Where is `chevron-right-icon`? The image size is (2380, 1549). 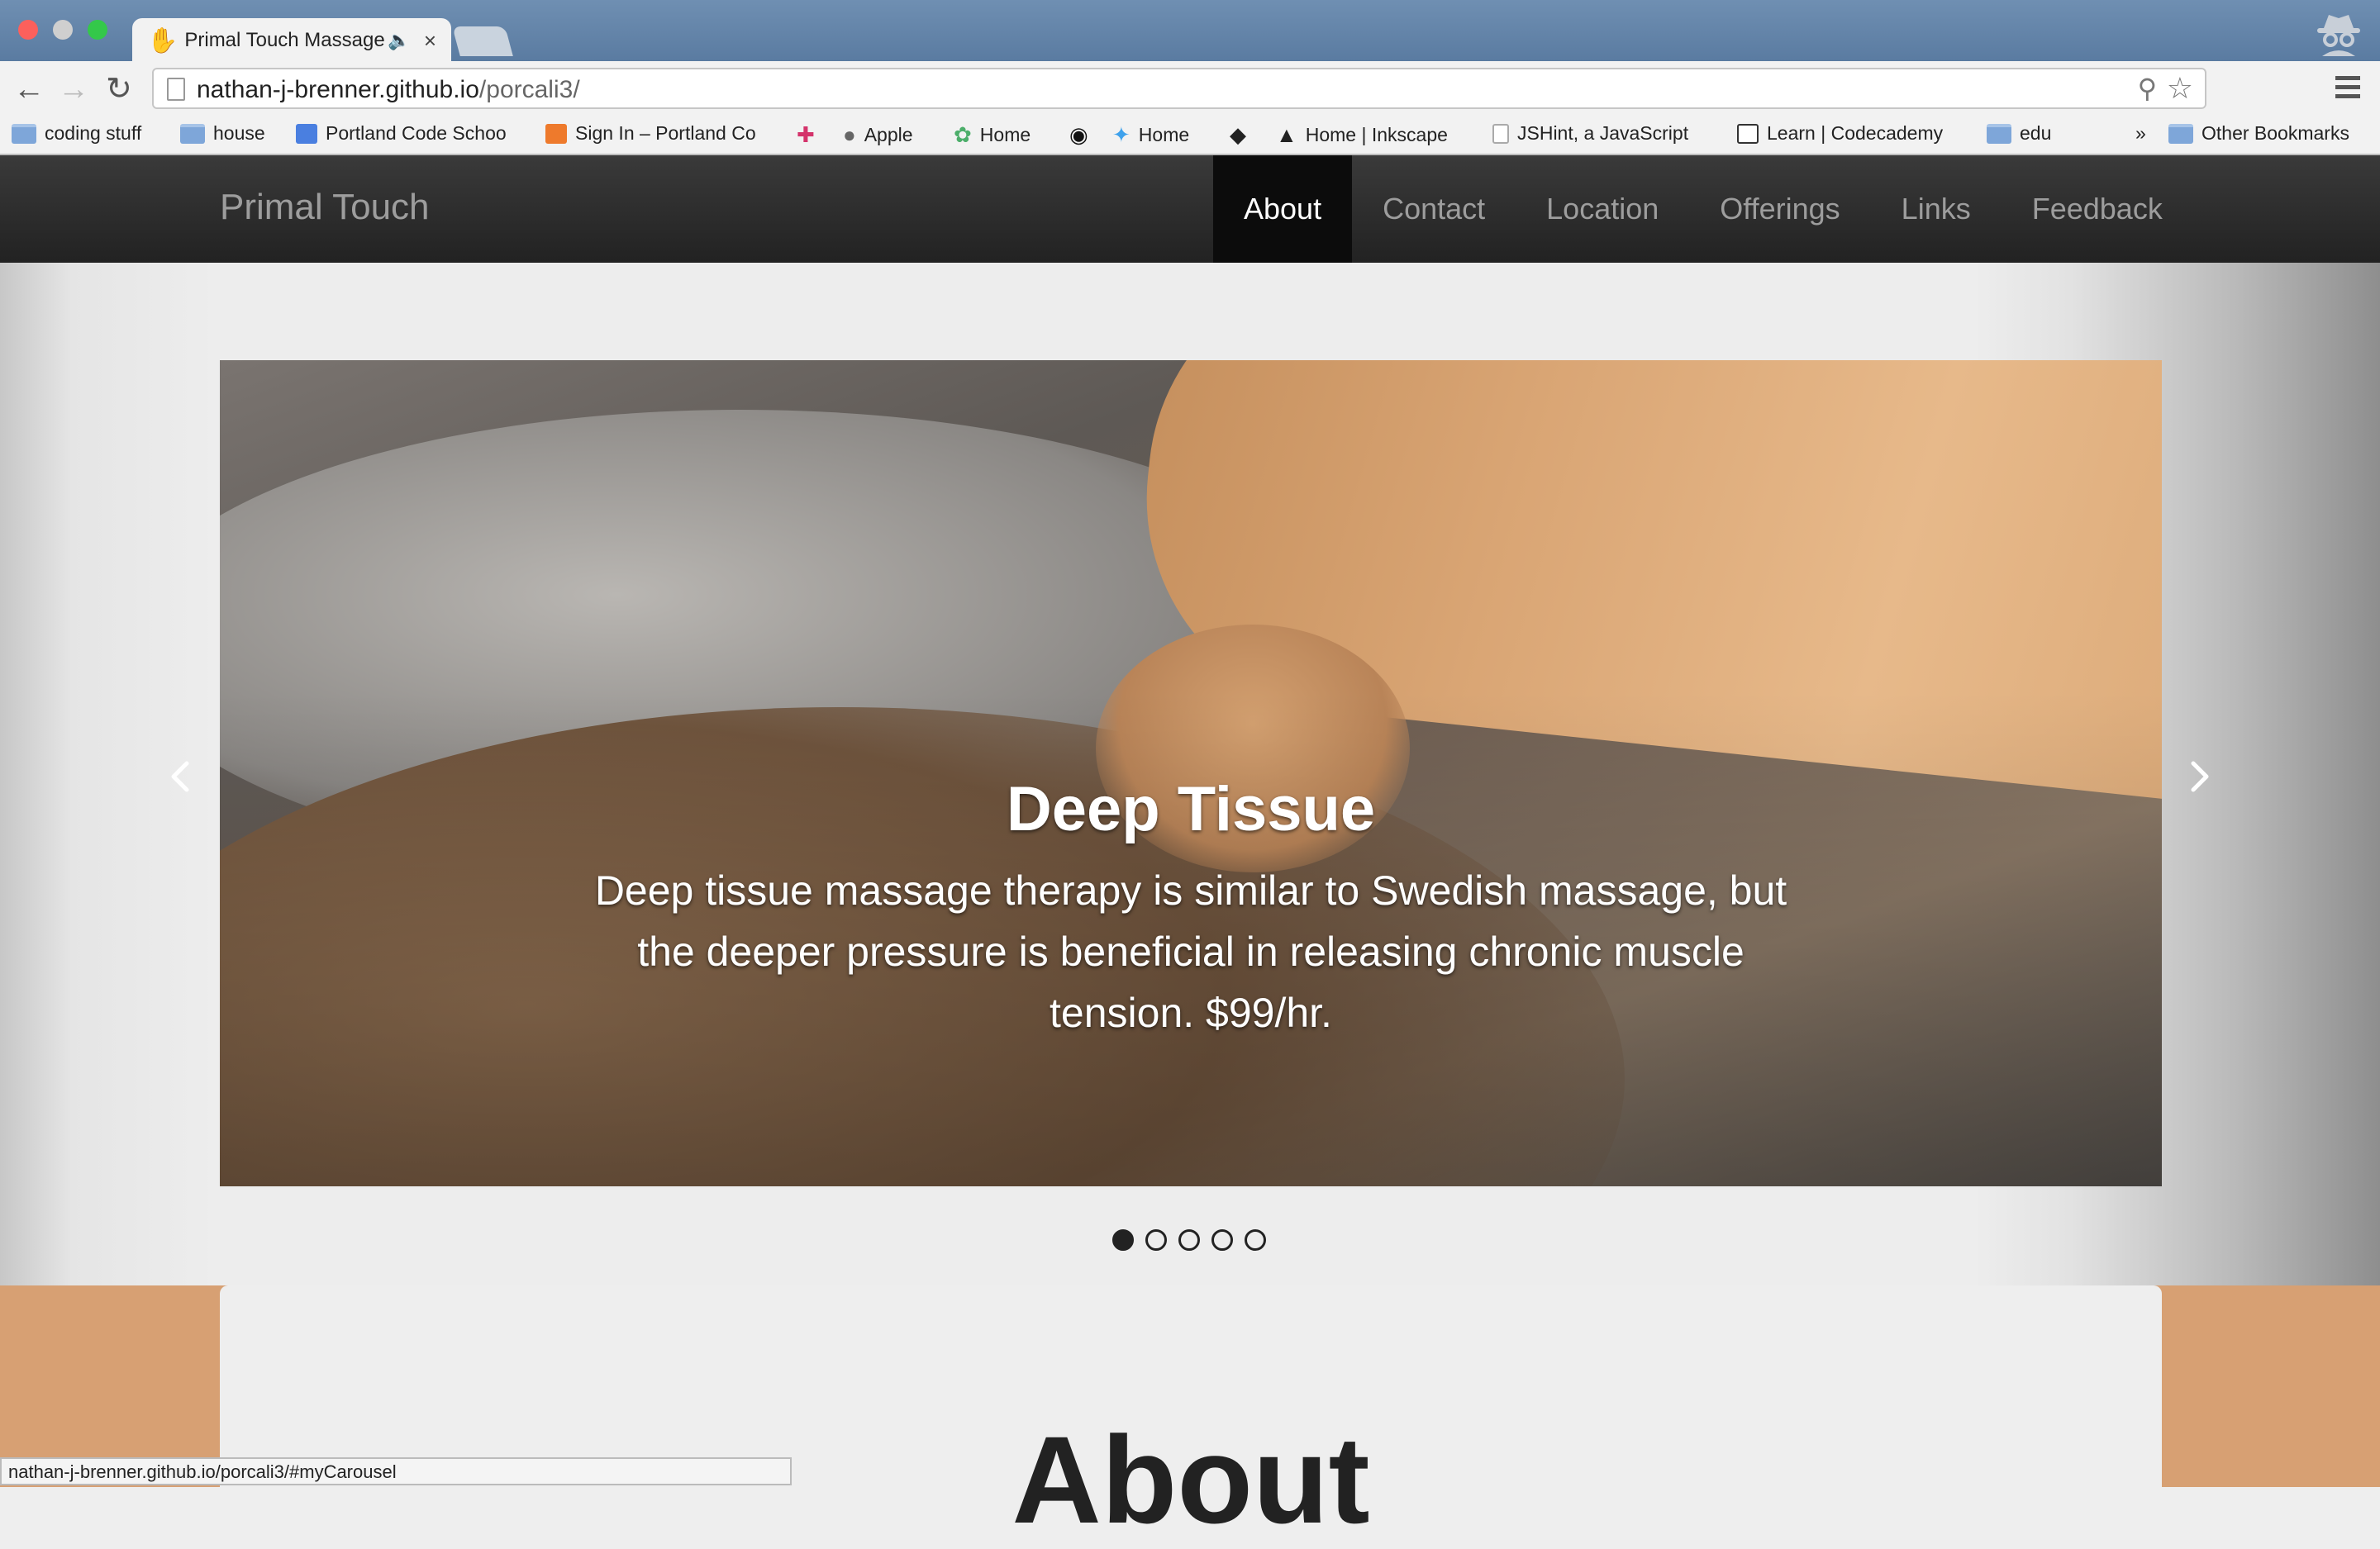
chevron-right-icon is located at coordinates (2199, 776).